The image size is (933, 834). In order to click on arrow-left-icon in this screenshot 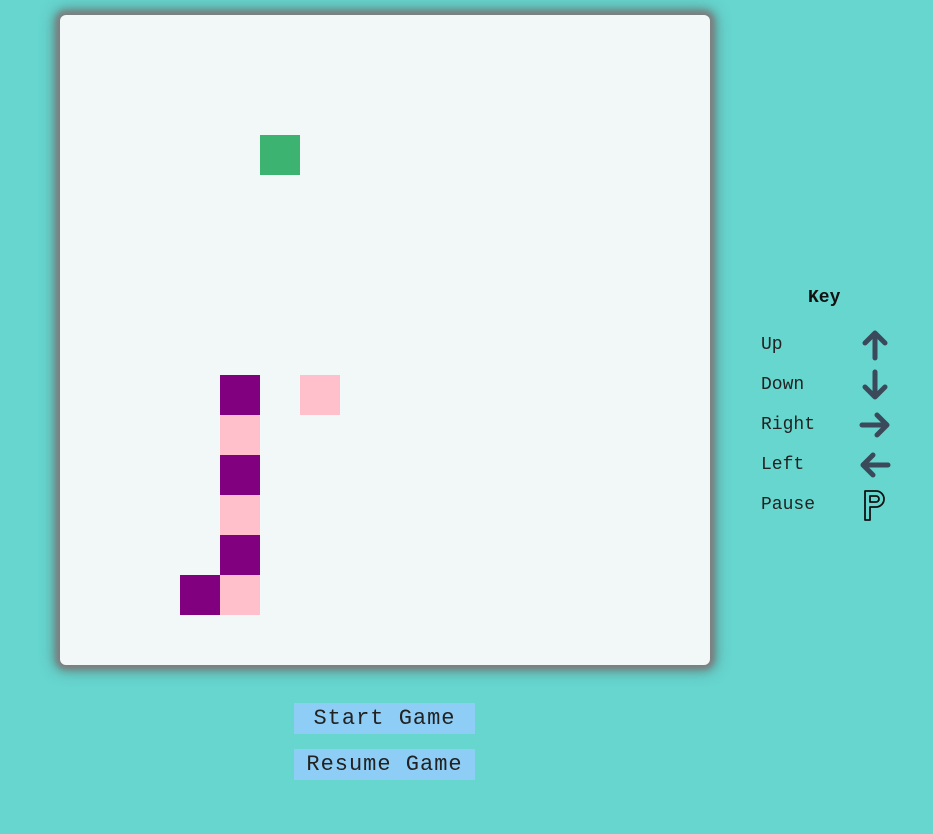, I will do `click(875, 465)`.